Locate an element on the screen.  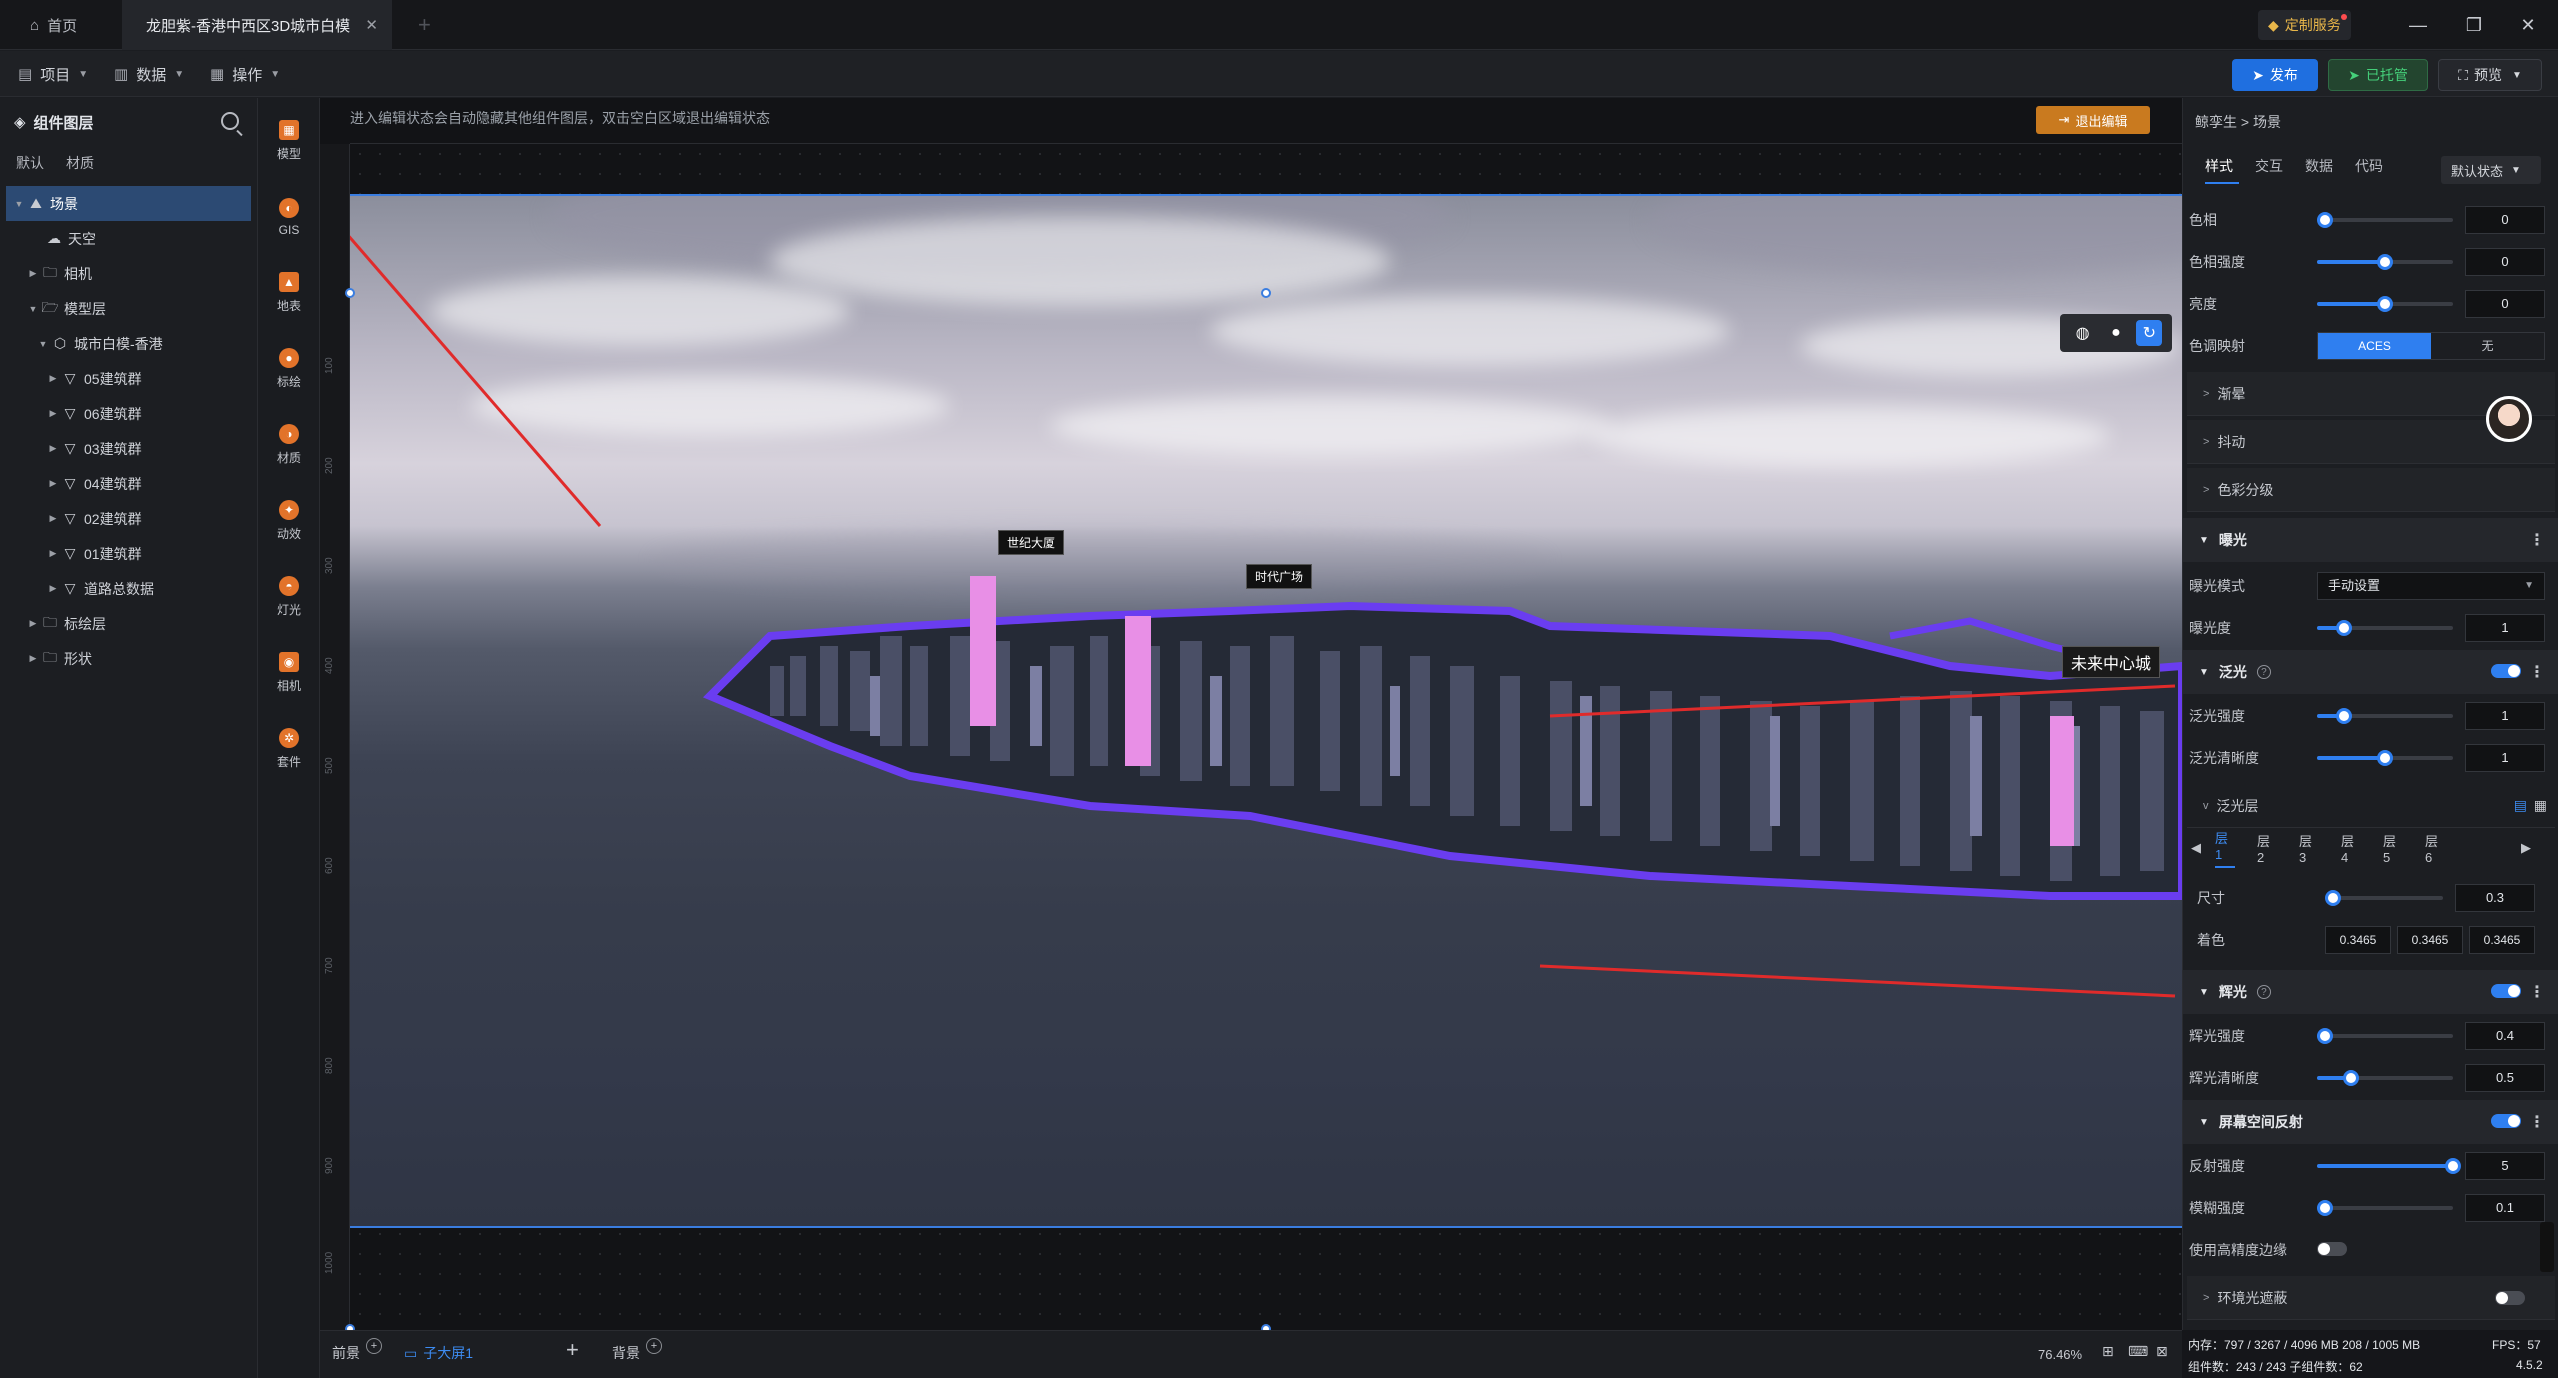
bloom-clarity-slider is located at coordinates (2385, 758).